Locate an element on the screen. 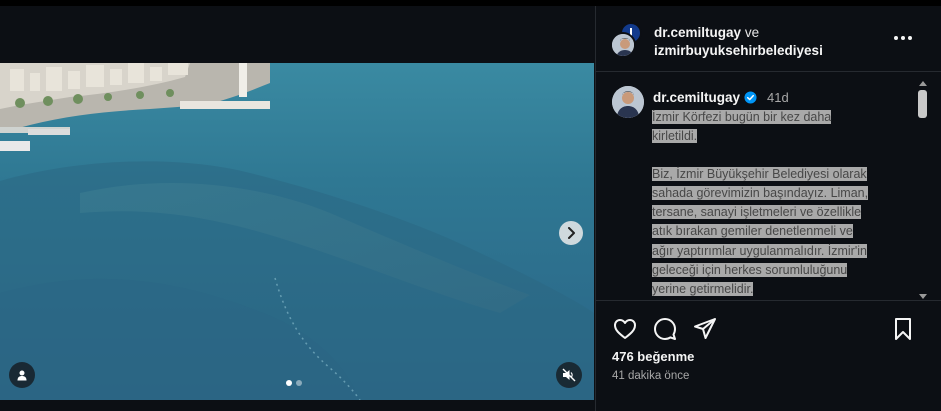 The image size is (941, 411). more-options-button is located at coordinates (904, 38).